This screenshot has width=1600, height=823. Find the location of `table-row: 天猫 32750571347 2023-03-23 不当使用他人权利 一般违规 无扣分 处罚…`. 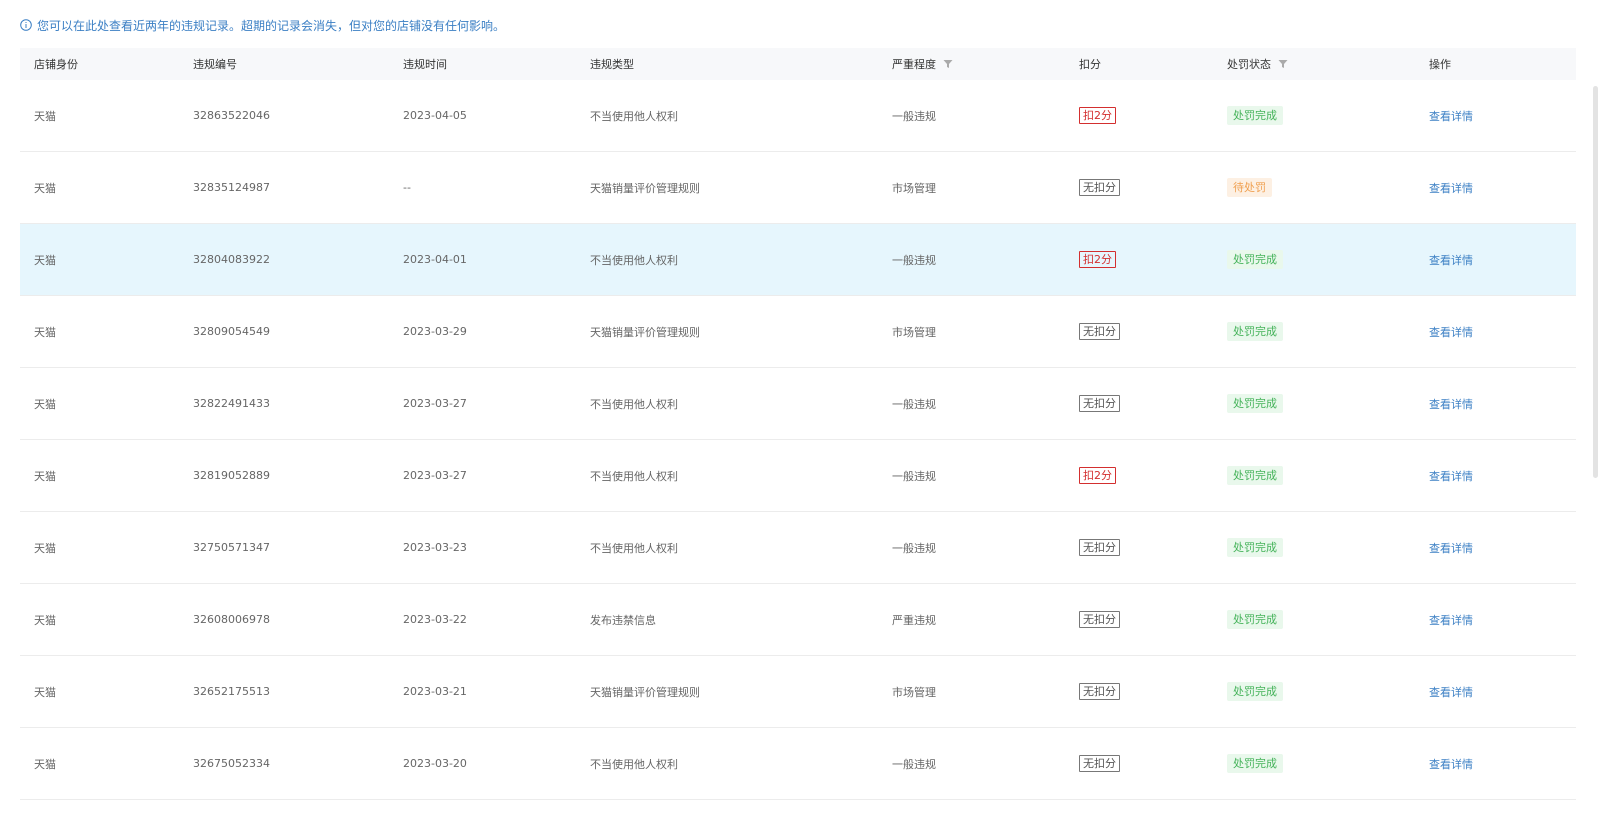

table-row: 天猫 32750571347 2023-03-23 不当使用他人权利 一般违规 无扣分 处罚… is located at coordinates (798, 548).